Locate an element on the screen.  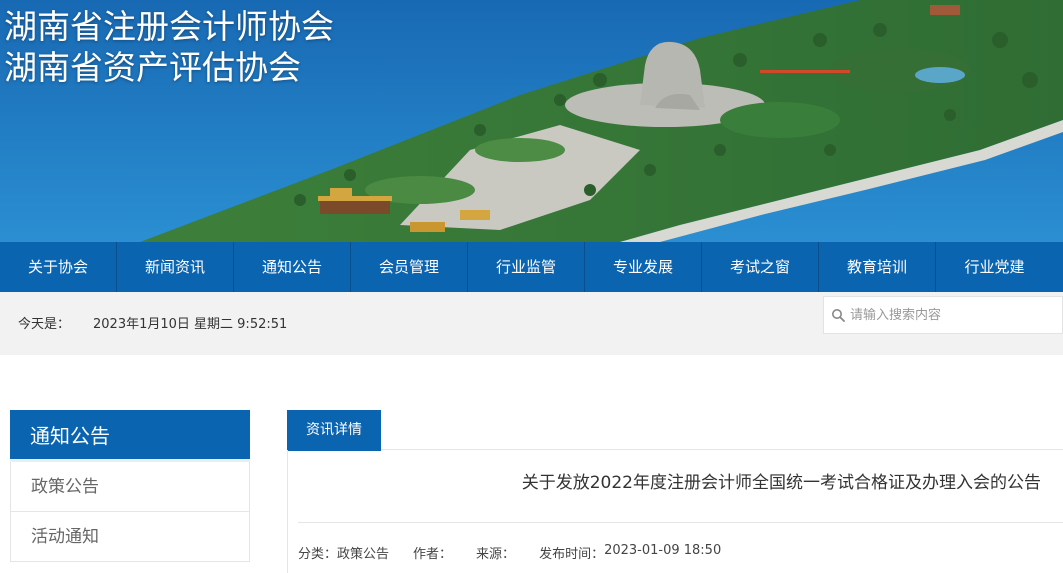
article-meta: 分类： 政策公告 作者： 来源： 发布时间： 2023-01-09 18:50 is located at coordinates (509, 552).